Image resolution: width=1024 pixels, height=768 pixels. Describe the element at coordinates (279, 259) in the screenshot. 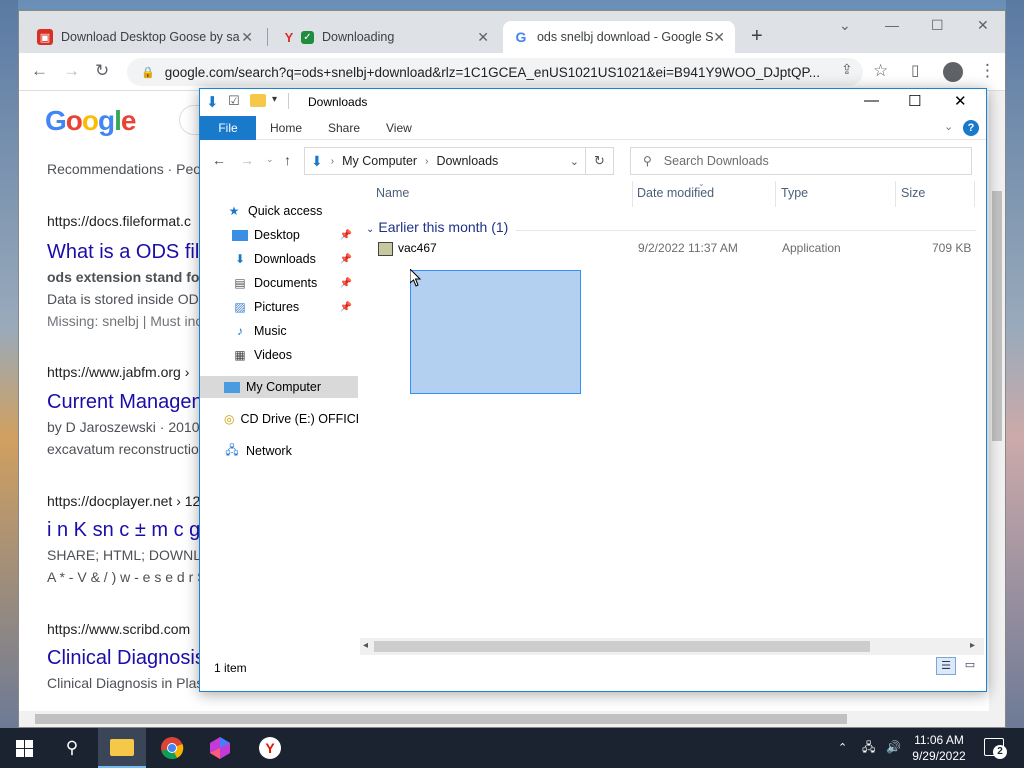

I see `nav-downloads: ⬇ Downloads 📌` at that location.